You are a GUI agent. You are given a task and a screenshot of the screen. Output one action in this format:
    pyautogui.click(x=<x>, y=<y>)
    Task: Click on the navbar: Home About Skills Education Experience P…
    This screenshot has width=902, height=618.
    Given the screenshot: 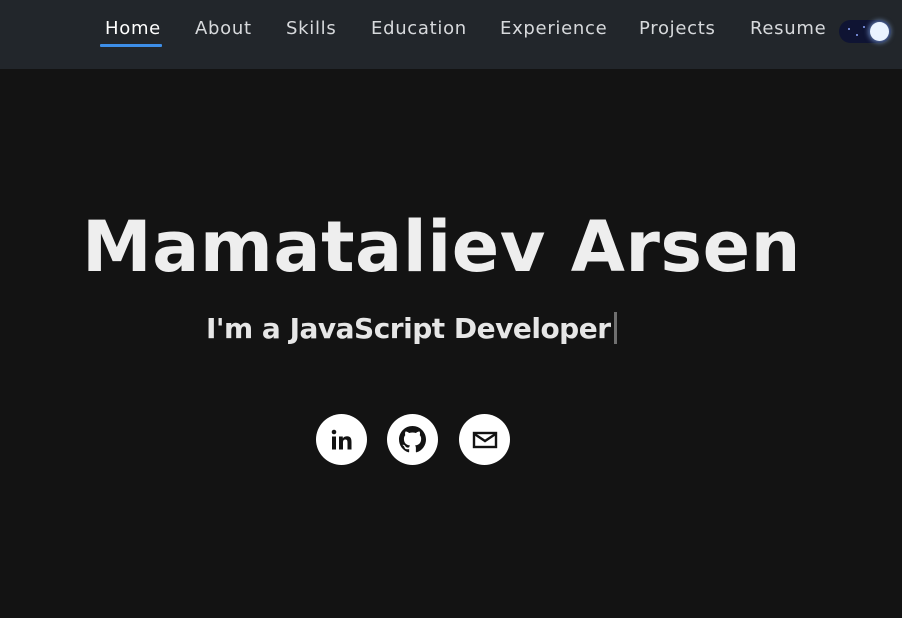 What is the action you would take?
    pyautogui.click(x=451, y=34)
    